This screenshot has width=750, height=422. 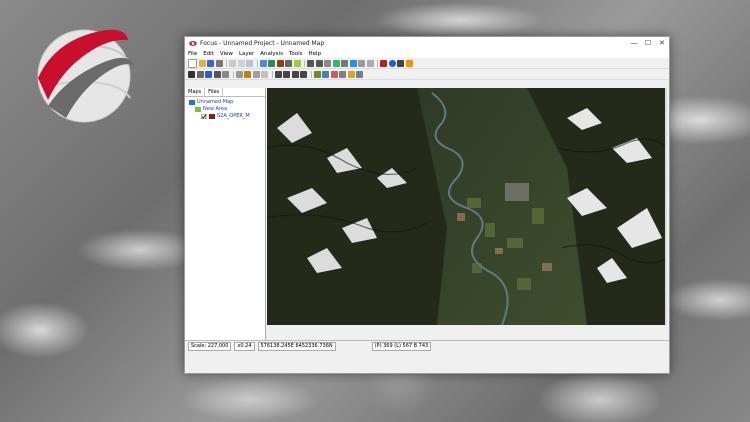 What do you see at coordinates (215, 102) in the screenshot?
I see `tree-map-label: Unnamed Map` at bounding box center [215, 102].